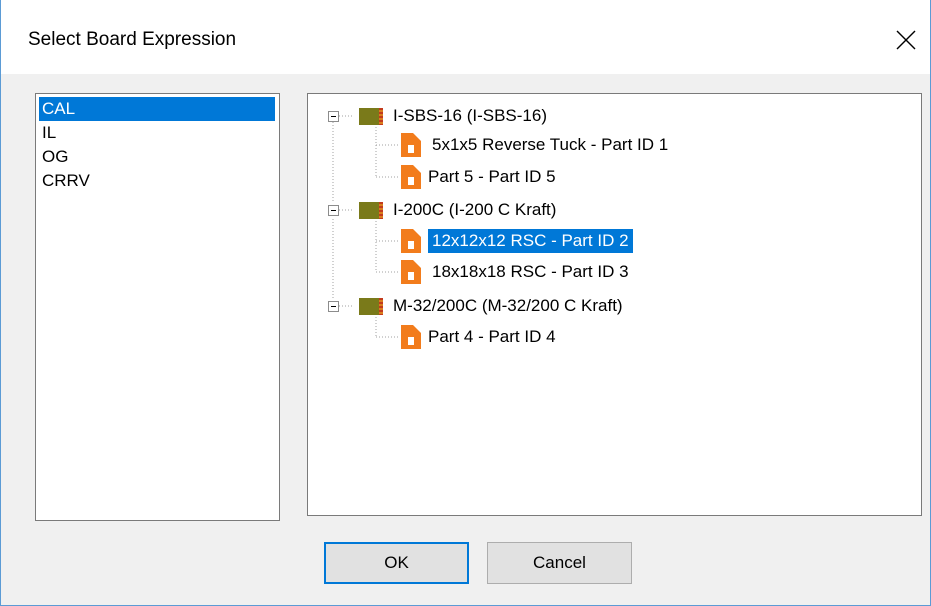 This screenshot has width=931, height=606. Describe the element at coordinates (470, 115) in the screenshot. I see `tree-group-label: I-SBS-16 (I-SBS-16)` at that location.